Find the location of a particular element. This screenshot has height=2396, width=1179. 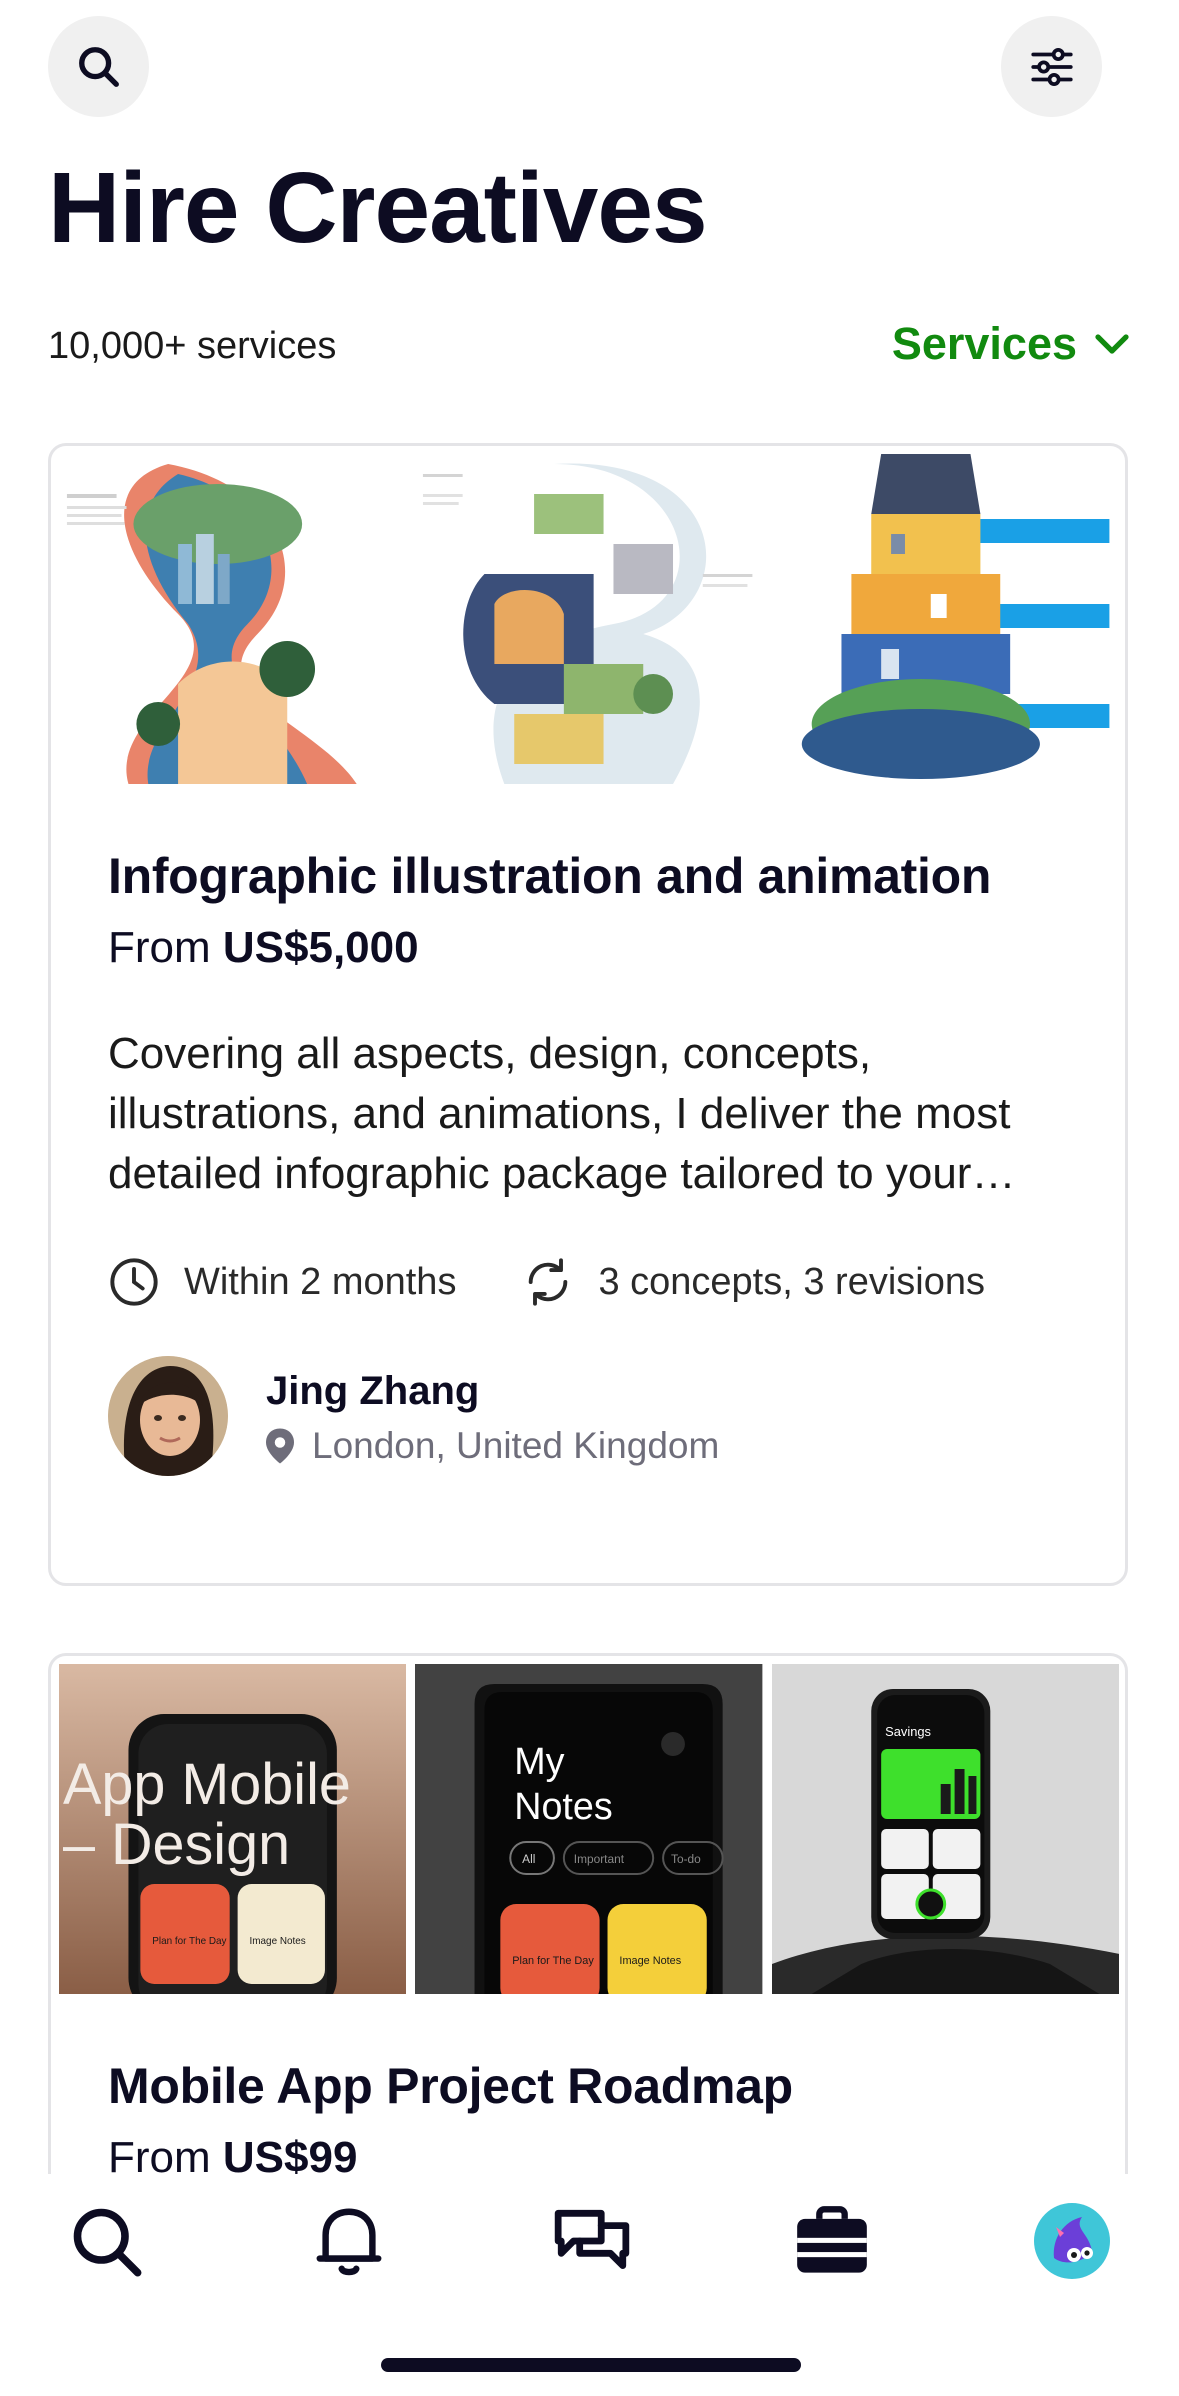

author-row: Jing Zhang London, United Kingdom is located at coordinates (588, 1416).